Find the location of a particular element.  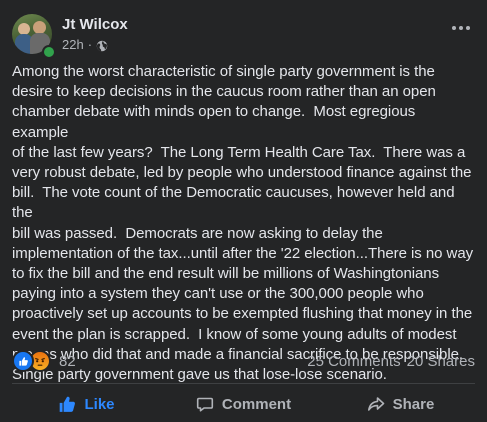

post-meta: Jt Wilcox 22h · is located at coordinates (95, 34).